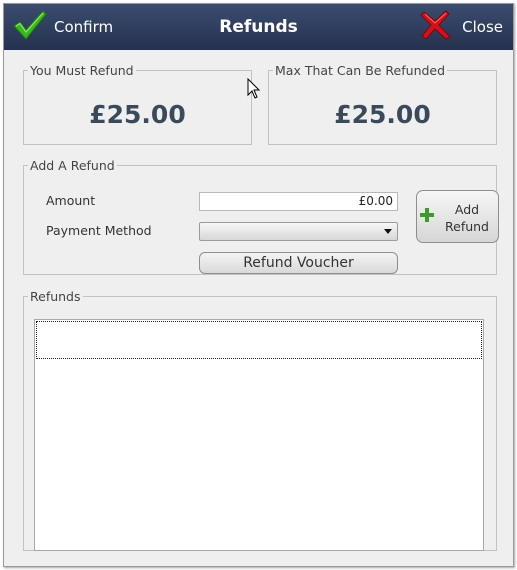  What do you see at coordinates (482, 27) in the screenshot?
I see `close-label: Close` at bounding box center [482, 27].